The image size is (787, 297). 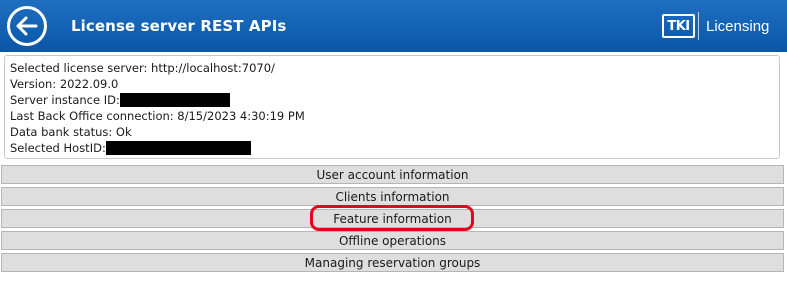 I want to click on page-title: License server REST APIs, so click(x=179, y=26).